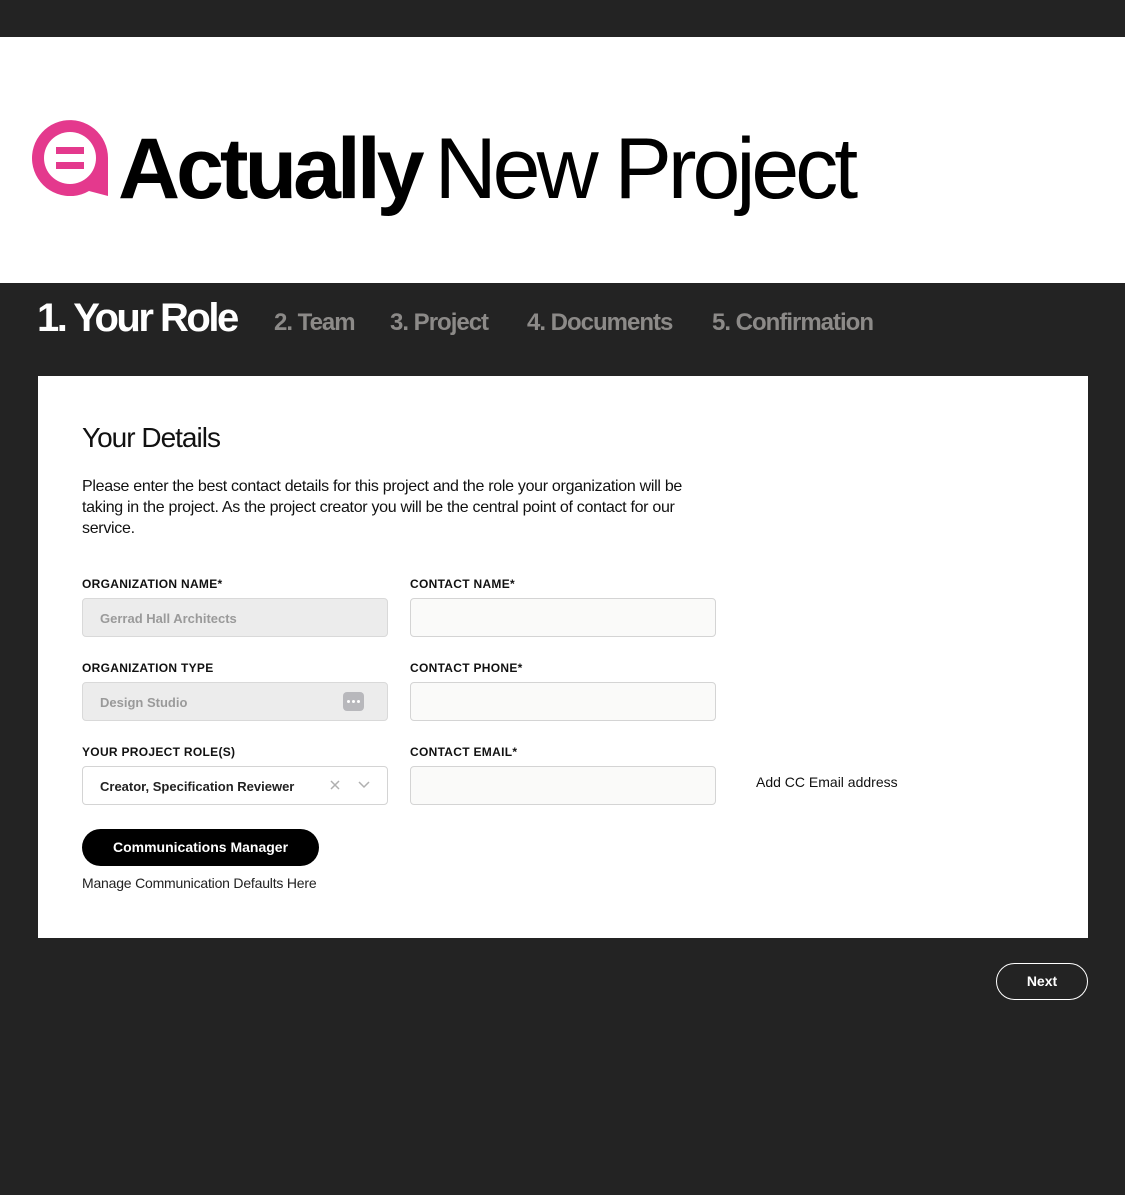  Describe the element at coordinates (138, 318) in the screenshot. I see `step-your-role: 1. Your Role` at that location.